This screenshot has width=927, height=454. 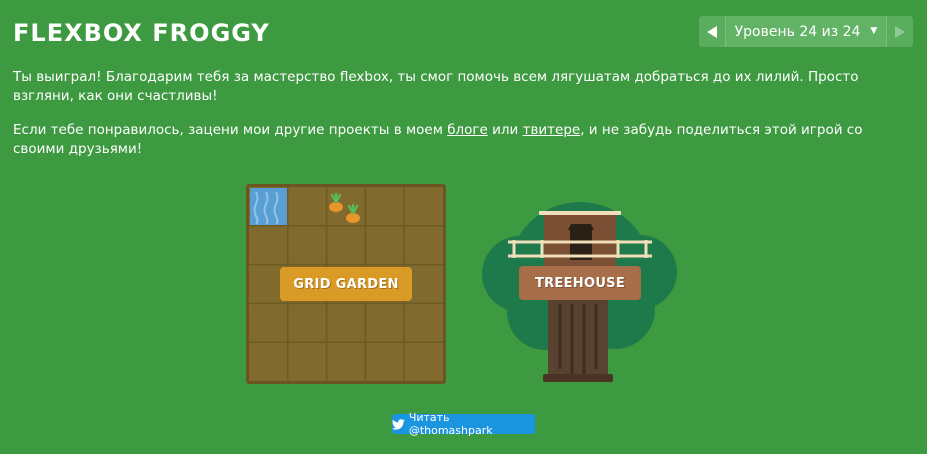 What do you see at coordinates (874, 31) in the screenshot?
I see `caret-down-icon: ▼` at bounding box center [874, 31].